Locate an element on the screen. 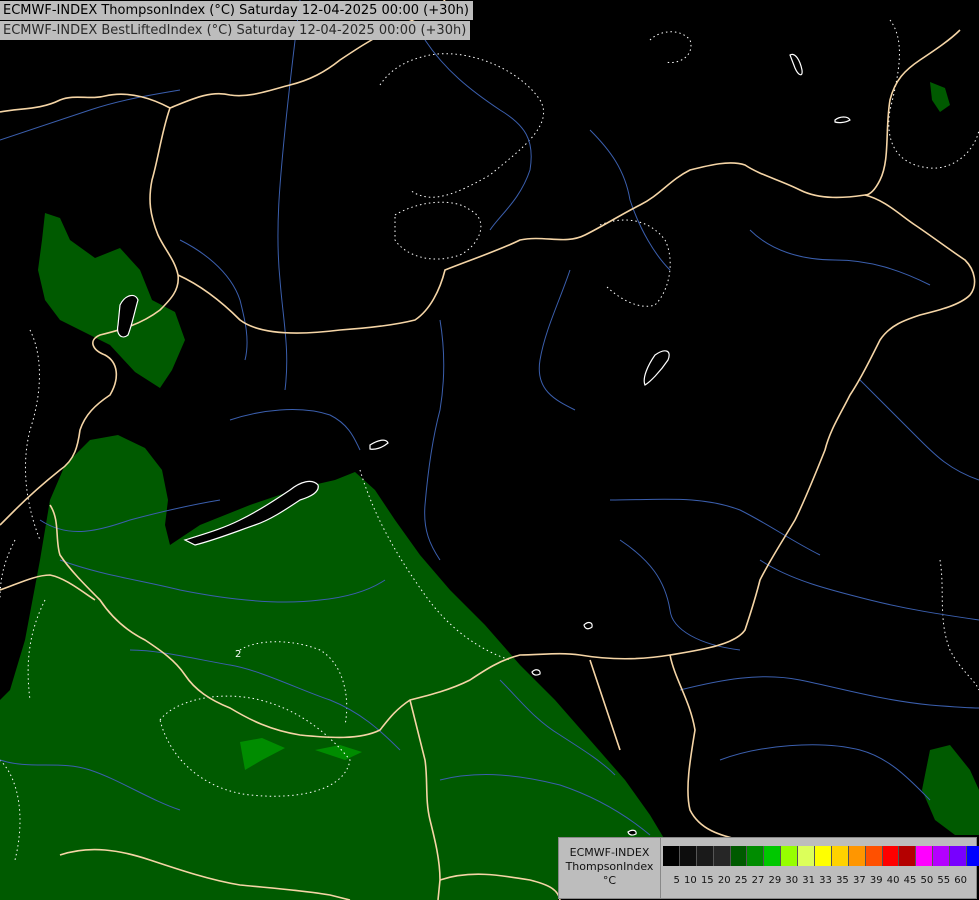 The width and height of the screenshot is (979, 900). legend-tick-label: 10 is located at coordinates (690, 880).